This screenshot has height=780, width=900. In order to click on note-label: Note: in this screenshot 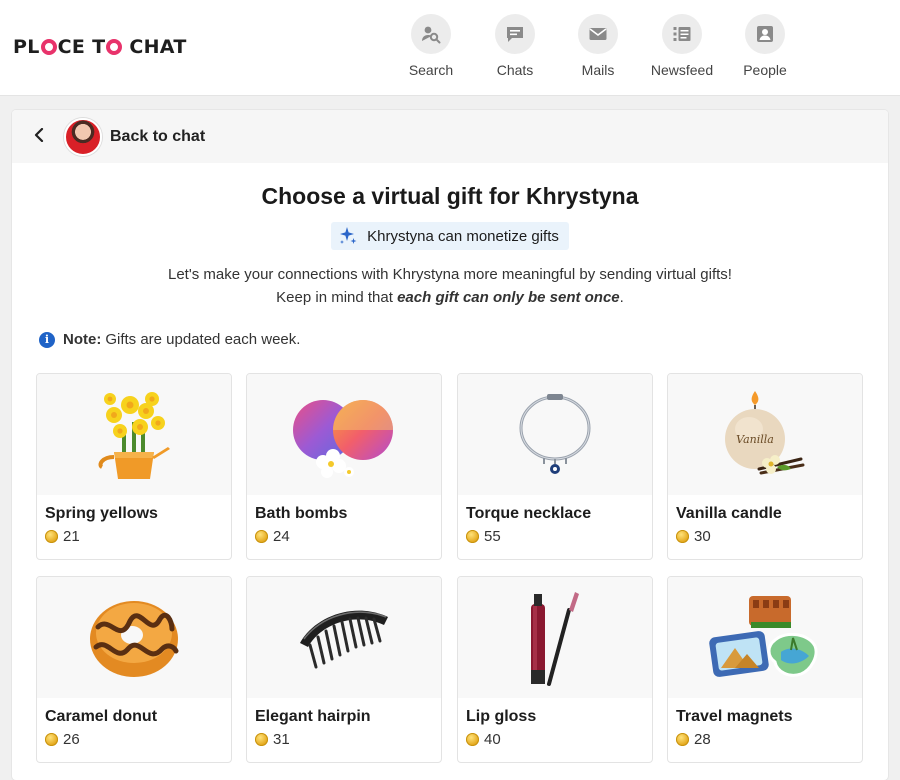, I will do `click(82, 339)`.